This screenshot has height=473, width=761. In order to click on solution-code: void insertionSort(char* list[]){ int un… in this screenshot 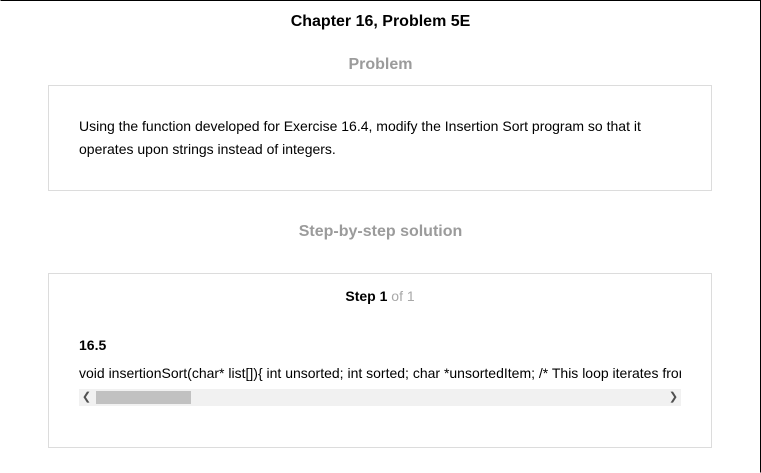, I will do `click(380, 373)`.